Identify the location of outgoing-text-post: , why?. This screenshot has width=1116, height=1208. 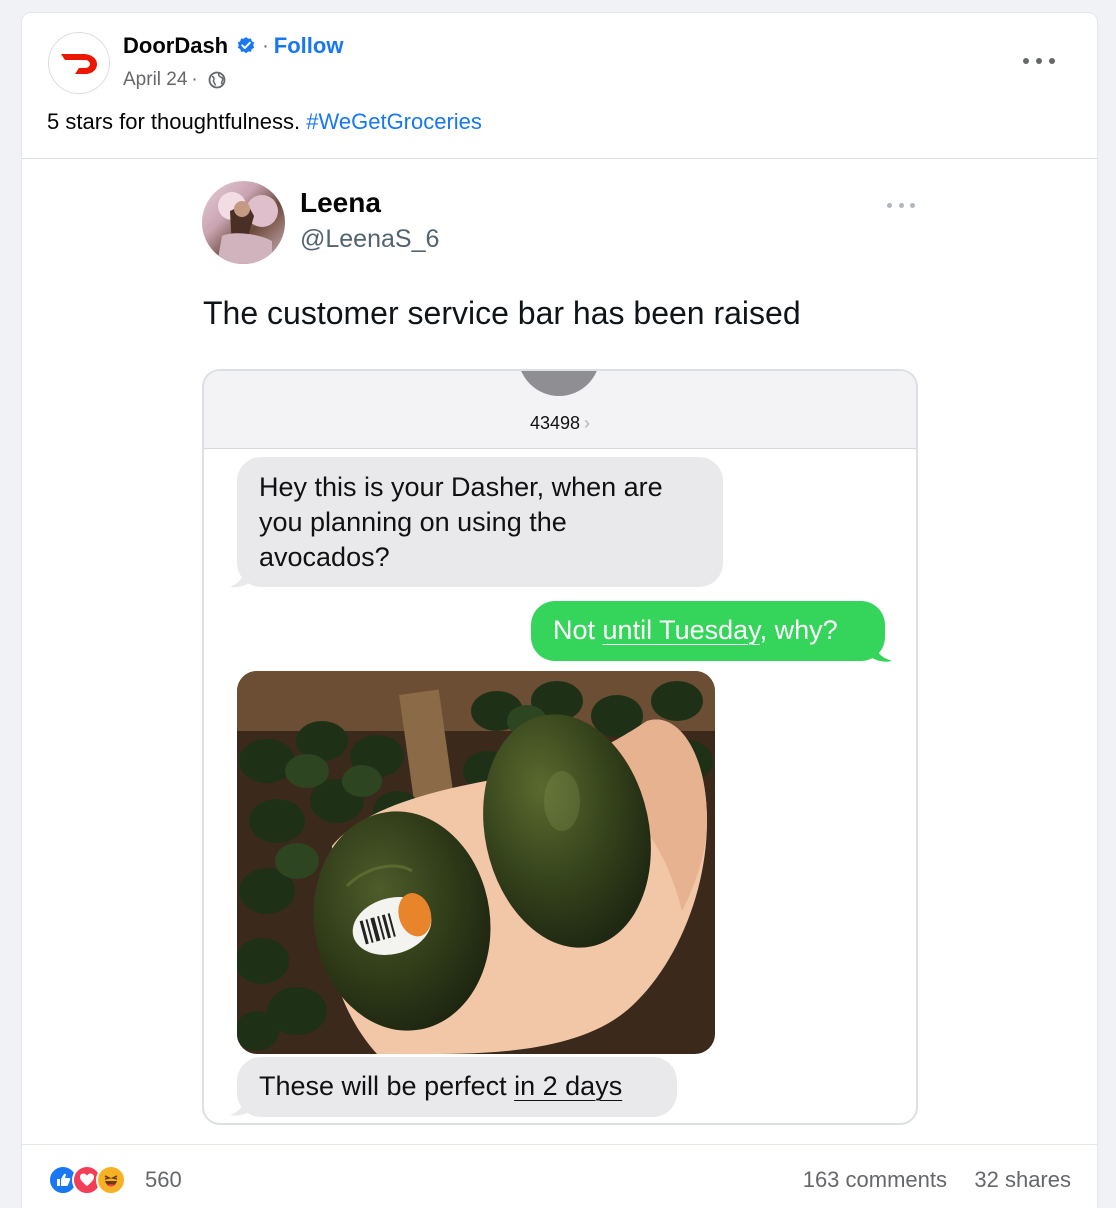
(798, 630).